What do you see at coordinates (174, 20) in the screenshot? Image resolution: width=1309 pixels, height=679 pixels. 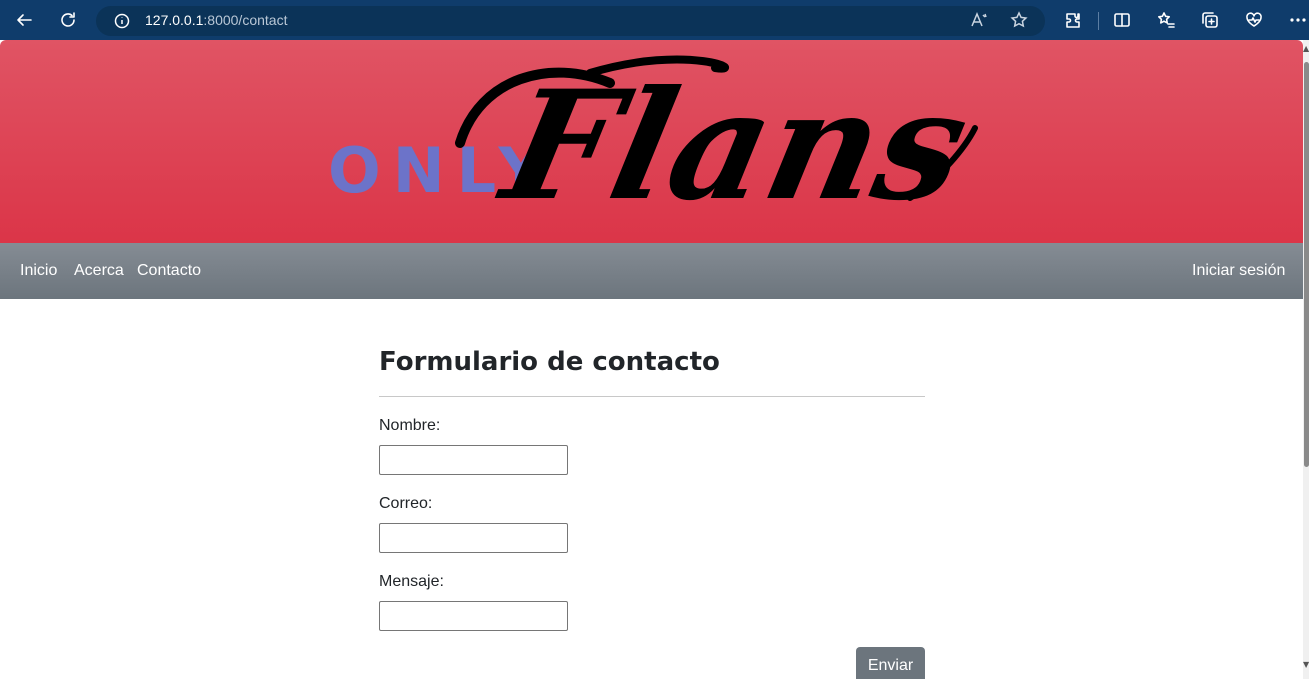 I see `url-host: 127.0.0.1` at bounding box center [174, 20].